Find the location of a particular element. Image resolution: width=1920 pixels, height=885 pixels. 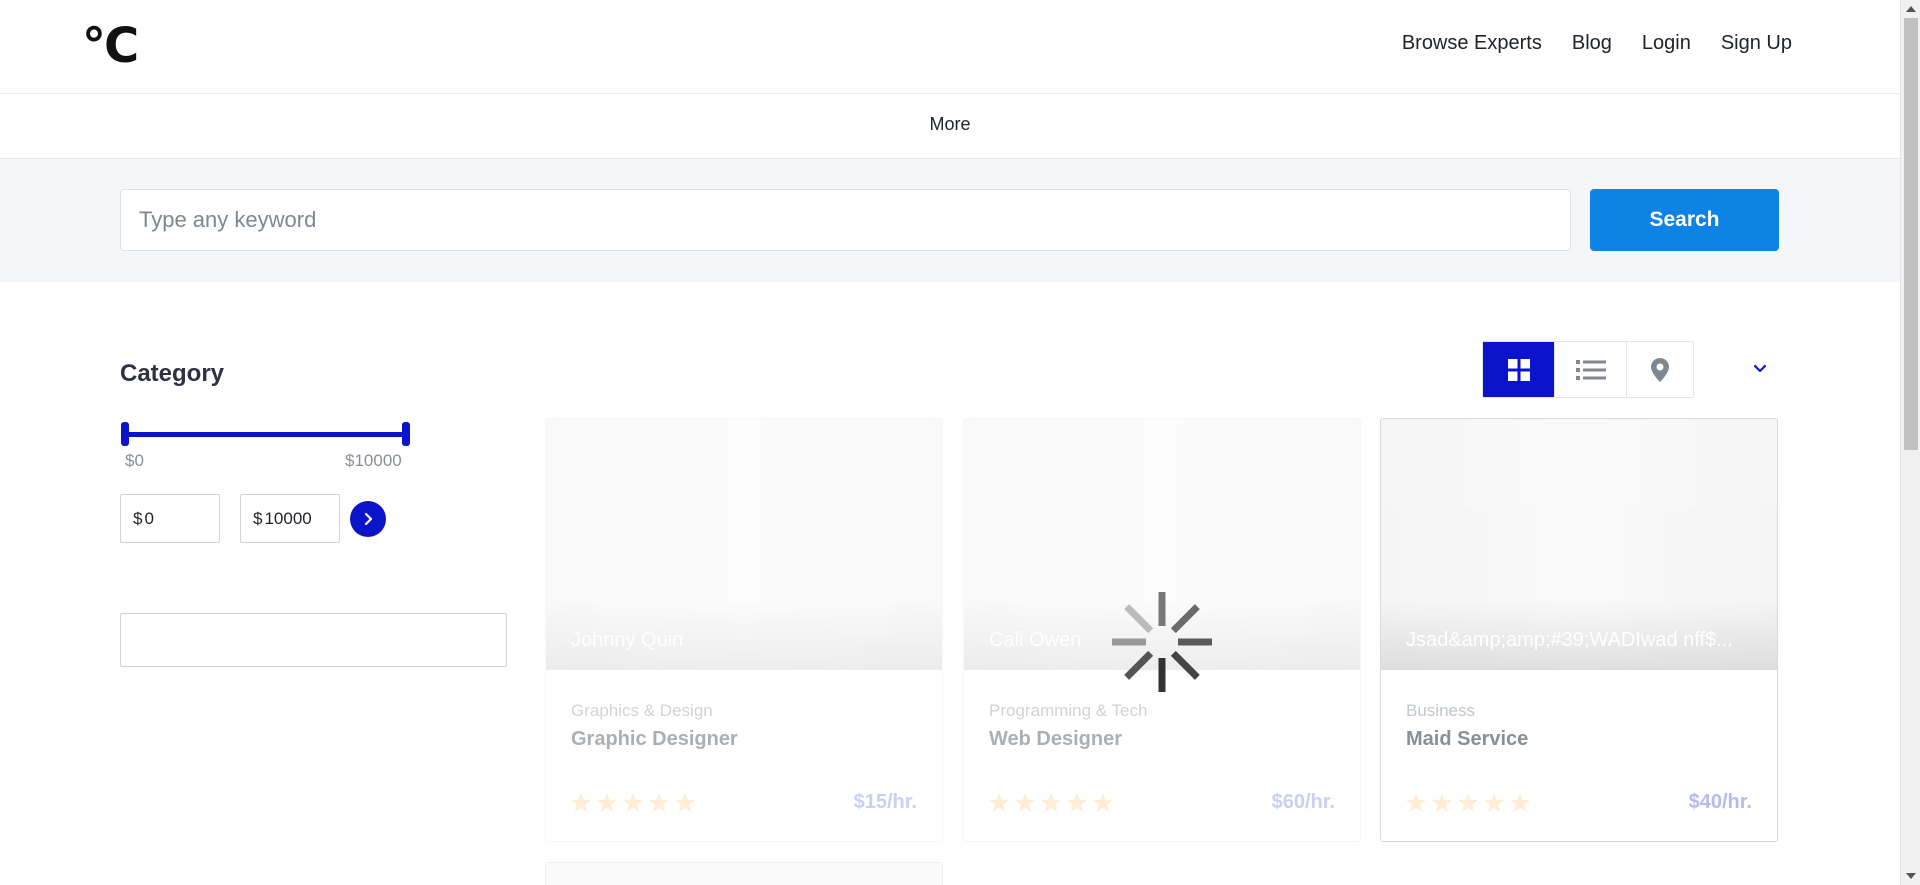

nav-sign-up: Sign Up is located at coordinates (1756, 43).